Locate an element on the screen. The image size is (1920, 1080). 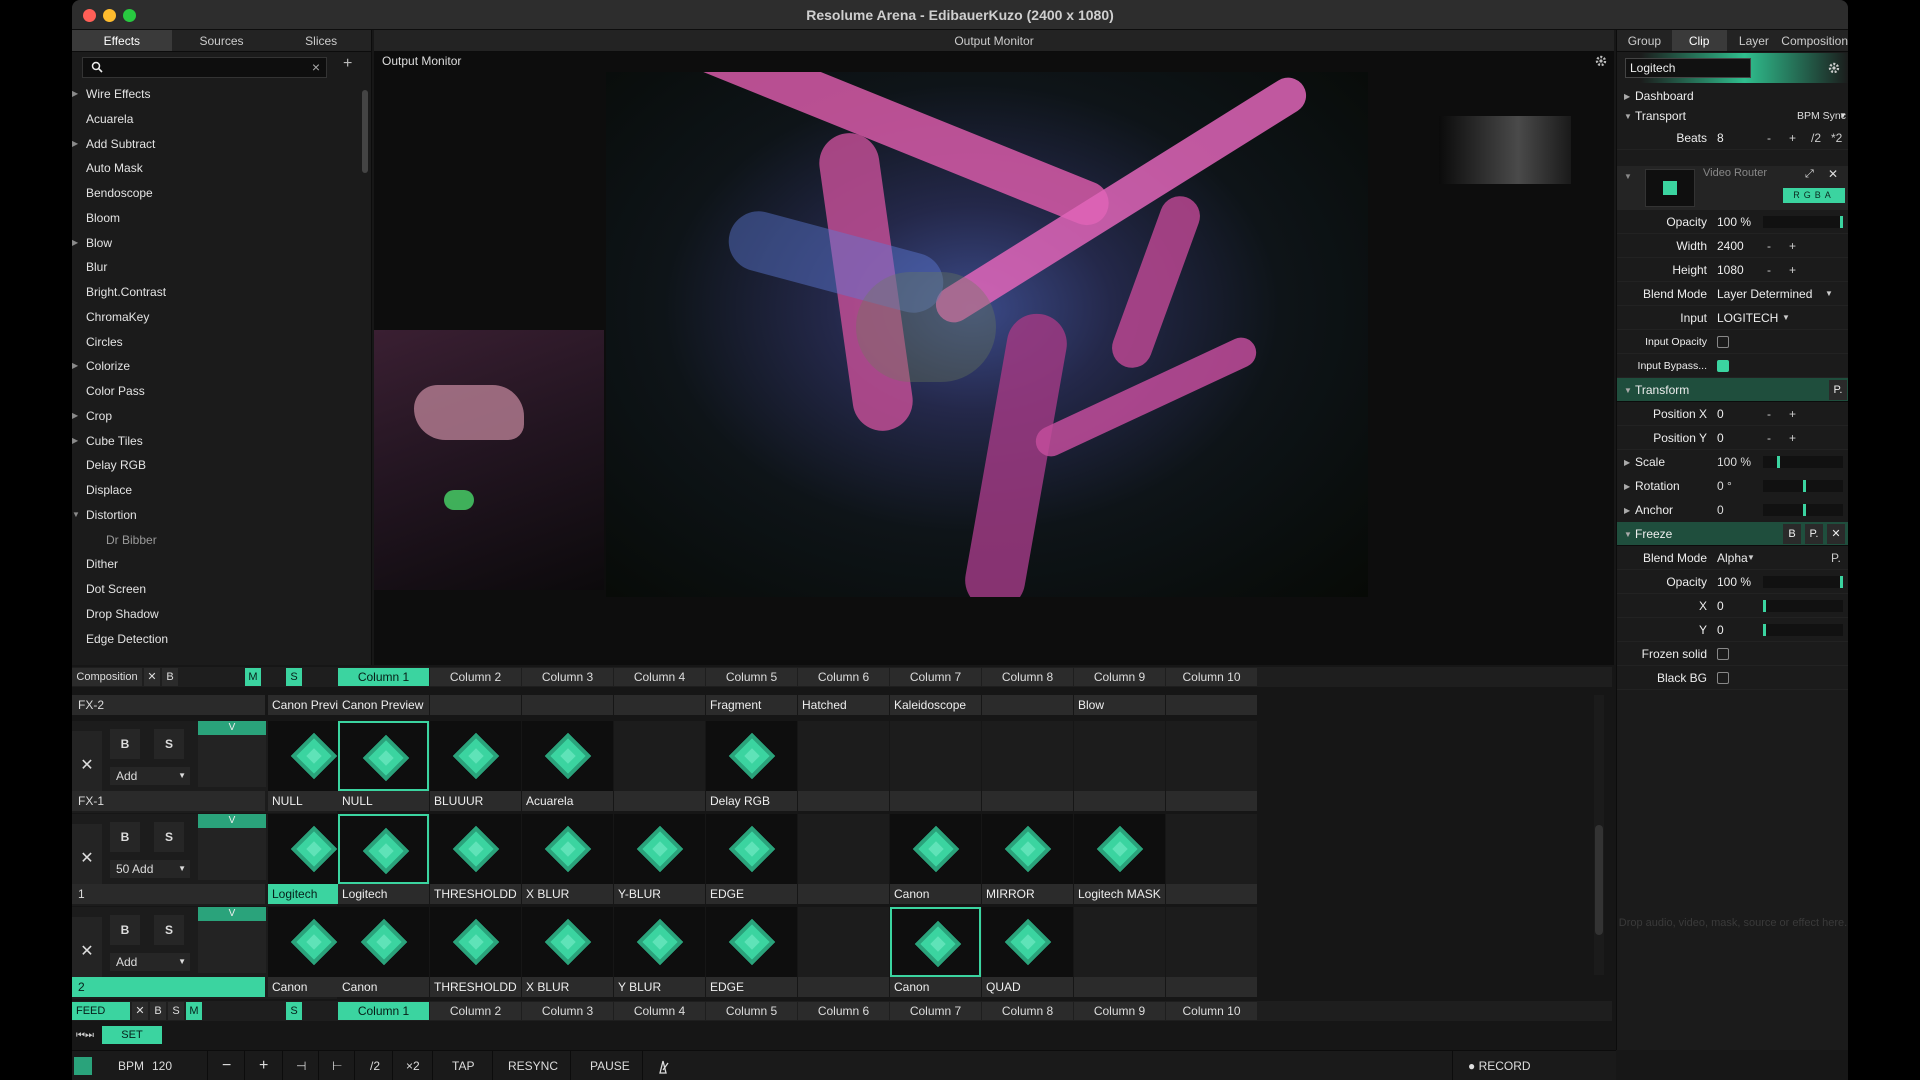
bpm-value: 120 is located at coordinates (162, 1065).